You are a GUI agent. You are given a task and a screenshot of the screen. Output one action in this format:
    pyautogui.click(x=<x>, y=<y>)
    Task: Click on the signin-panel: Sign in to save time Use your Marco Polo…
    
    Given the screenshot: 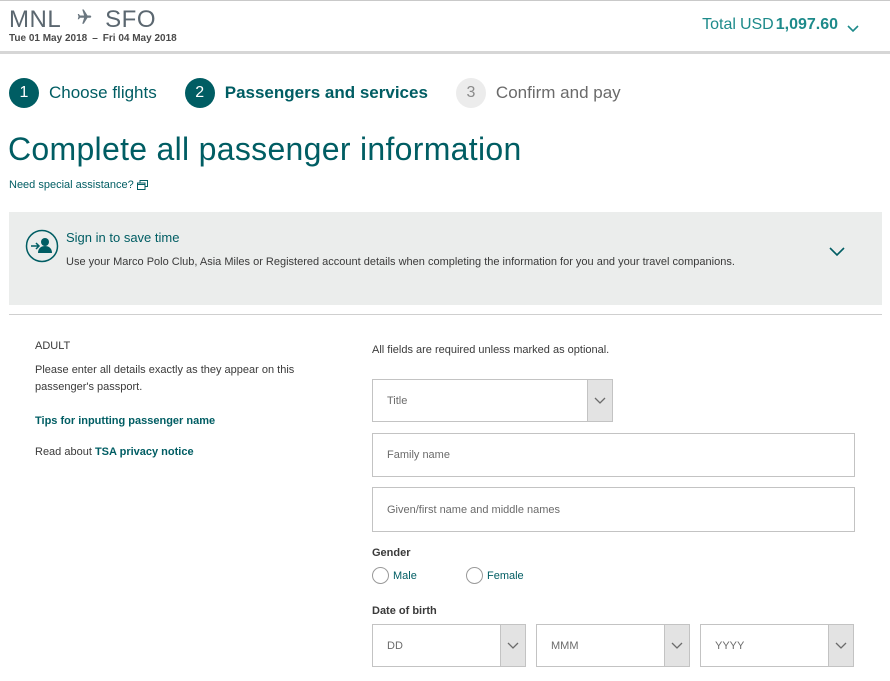 What is the action you would take?
    pyautogui.click(x=445, y=258)
    